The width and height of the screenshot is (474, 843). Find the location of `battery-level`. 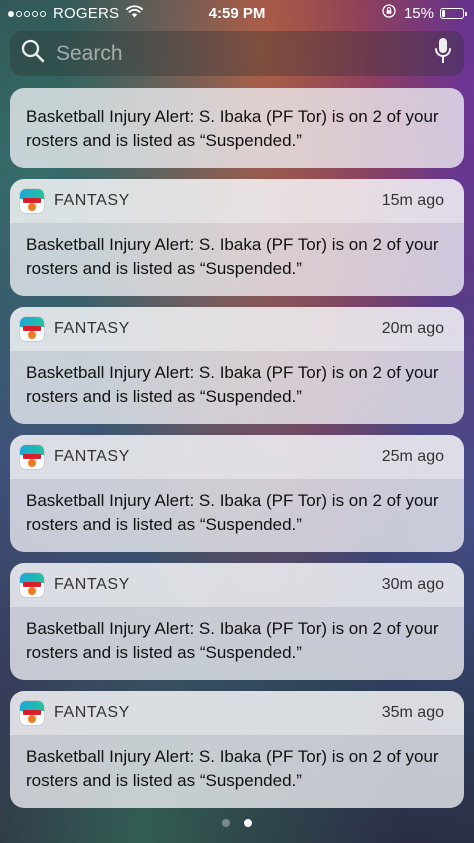

battery-level is located at coordinates (443, 13).